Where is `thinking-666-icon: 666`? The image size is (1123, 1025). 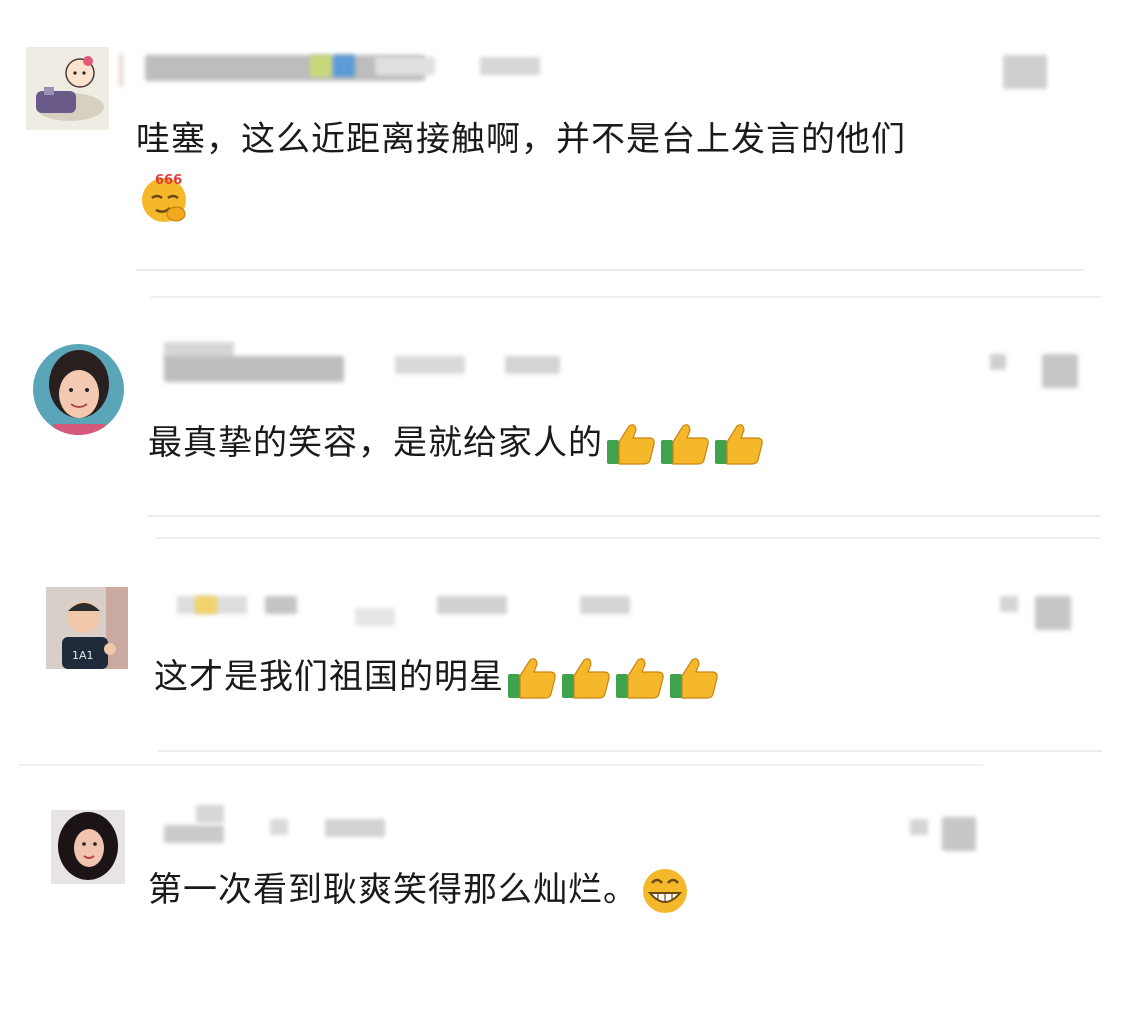 thinking-666-icon: 666 is located at coordinates (165, 197).